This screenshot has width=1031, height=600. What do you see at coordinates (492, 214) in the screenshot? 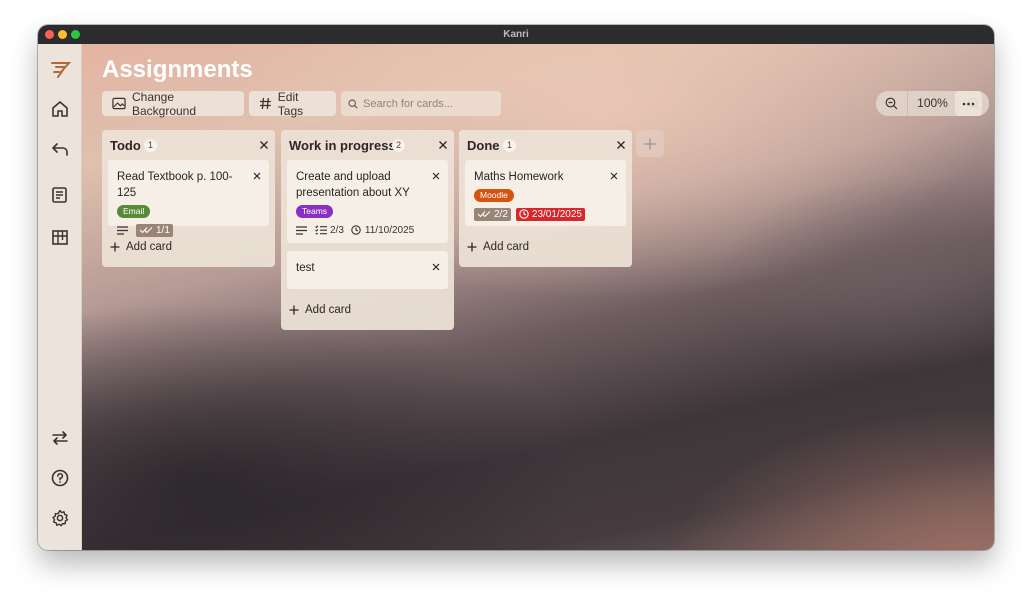
I see `checklist-badge: 2/2` at bounding box center [492, 214].